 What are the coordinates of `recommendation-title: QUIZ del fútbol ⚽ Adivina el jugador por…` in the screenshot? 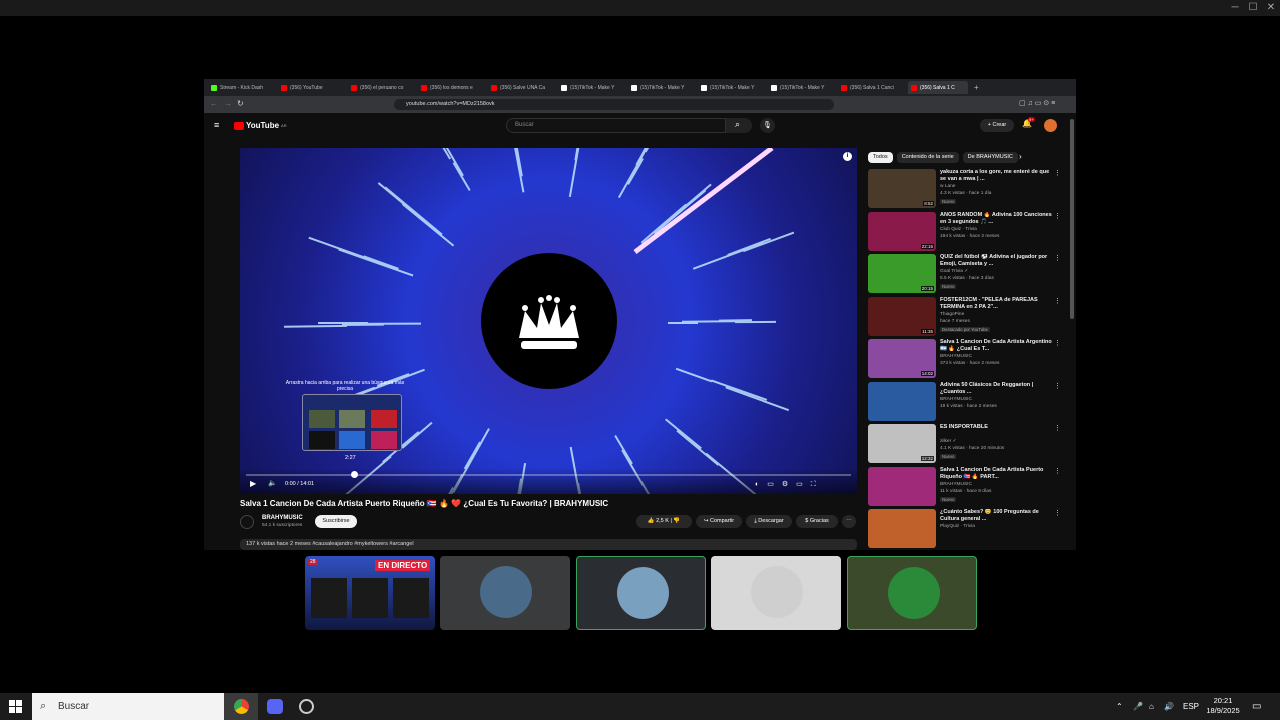 It's located at (996, 261).